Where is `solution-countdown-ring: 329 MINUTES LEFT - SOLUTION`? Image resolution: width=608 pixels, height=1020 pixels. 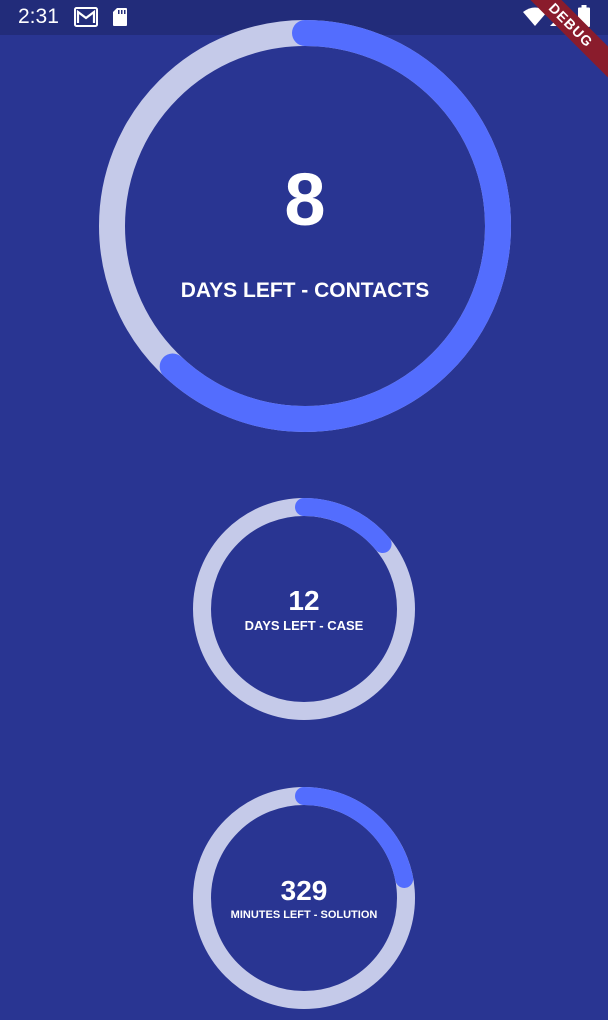
solution-countdown-ring: 329 MINUTES LEFT - SOLUTION is located at coordinates (304, 898).